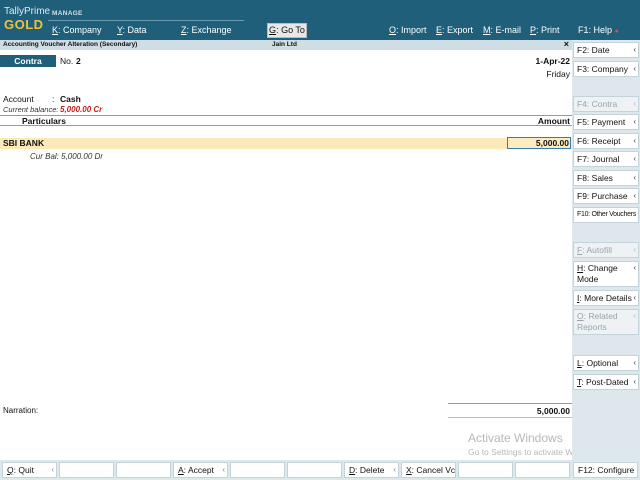 The width and height of the screenshot is (640, 480). What do you see at coordinates (606, 141) in the screenshot?
I see `f6-receipt-button: F6: Receipt ‹` at bounding box center [606, 141].